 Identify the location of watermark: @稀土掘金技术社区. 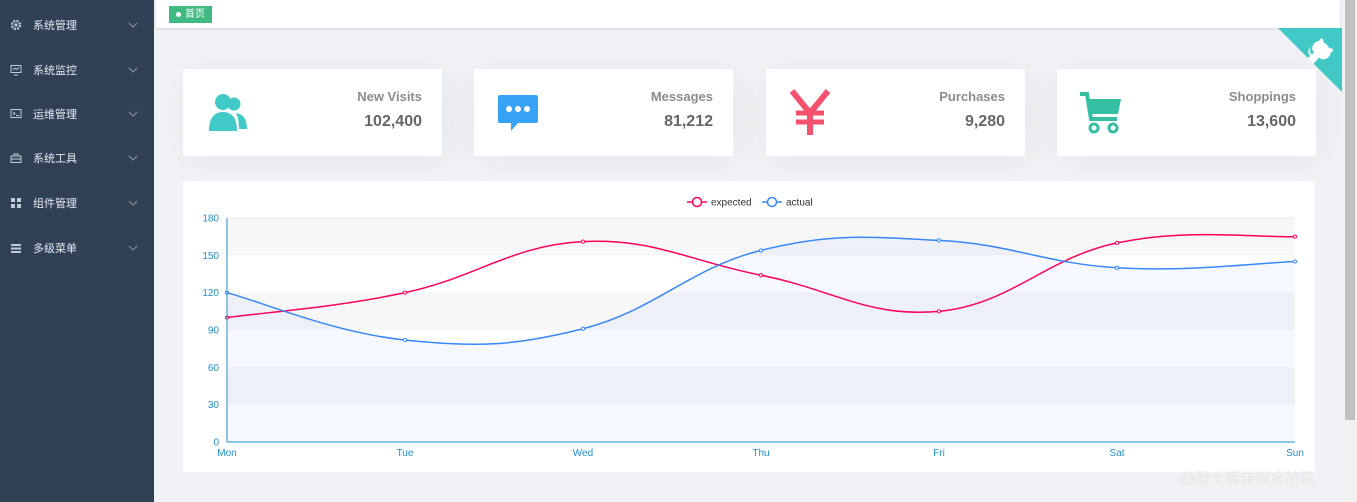
(1248, 478).